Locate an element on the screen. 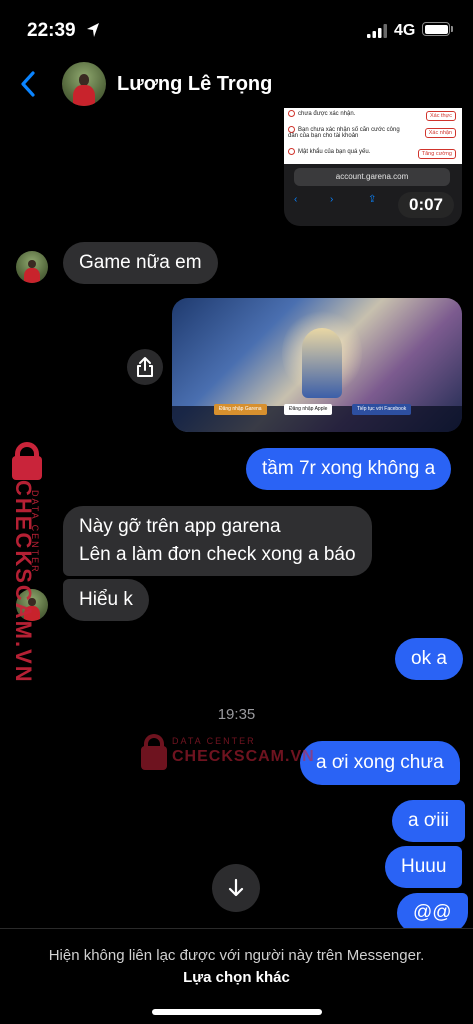 The image size is (473, 1024). share-button is located at coordinates (145, 367).